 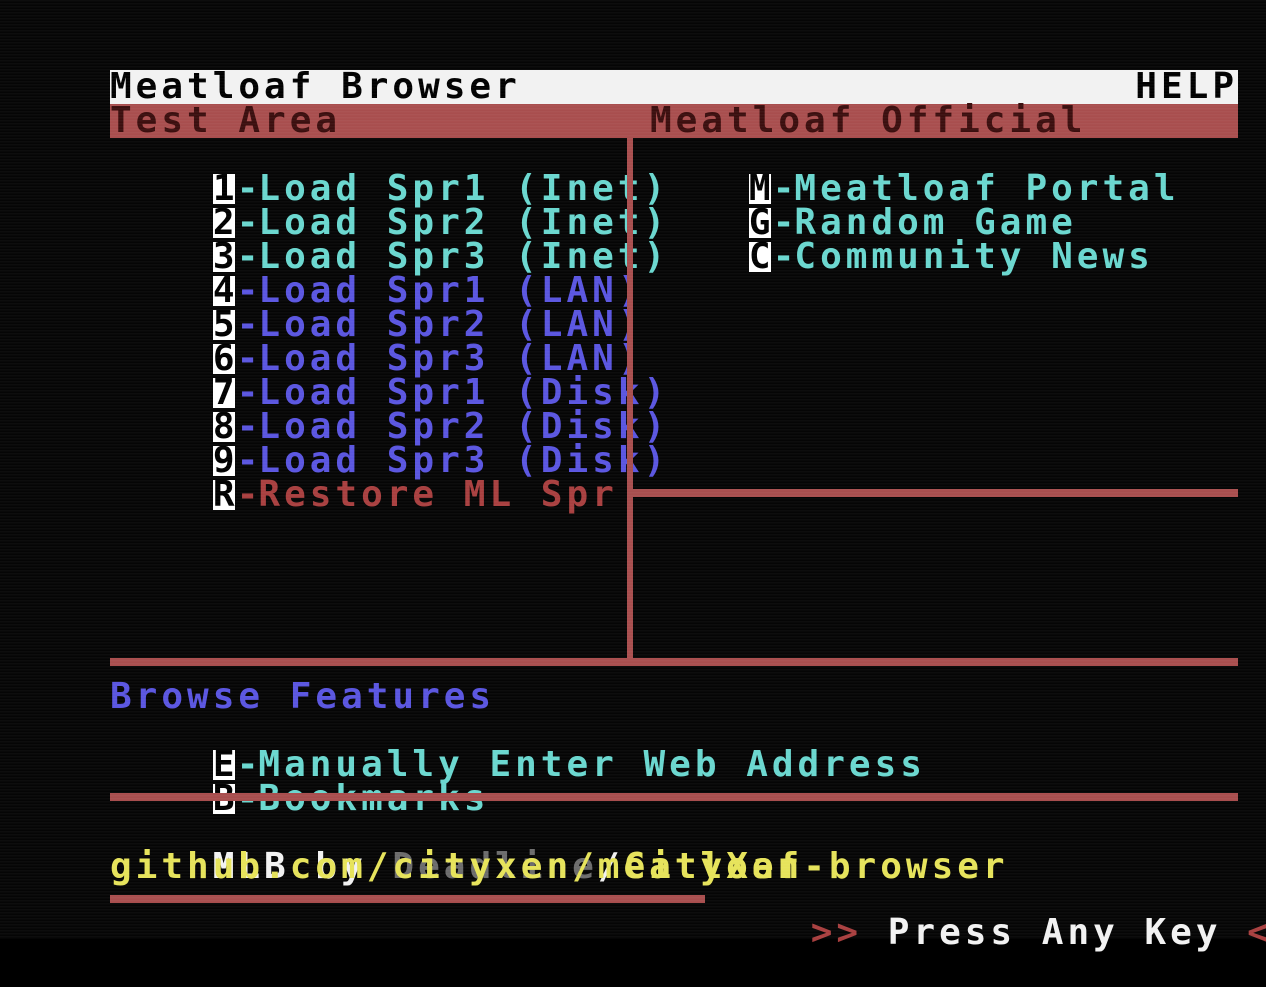 What do you see at coordinates (674, 86) in the screenshot?
I see `title-bar: Meatloaf Browser HELP` at bounding box center [674, 86].